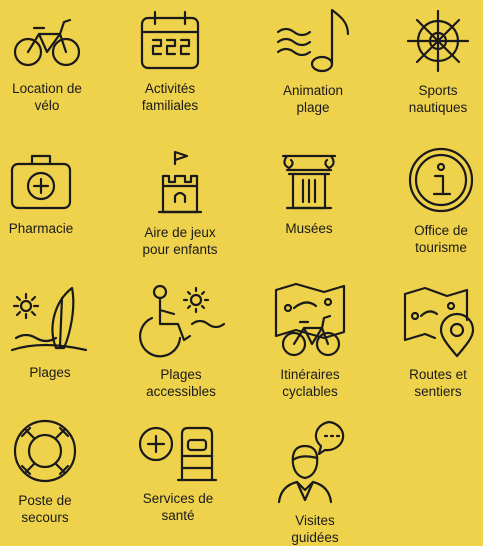 The height and width of the screenshot is (546, 483). I want to click on item-animation-plage: Animation plage, so click(313, 61).